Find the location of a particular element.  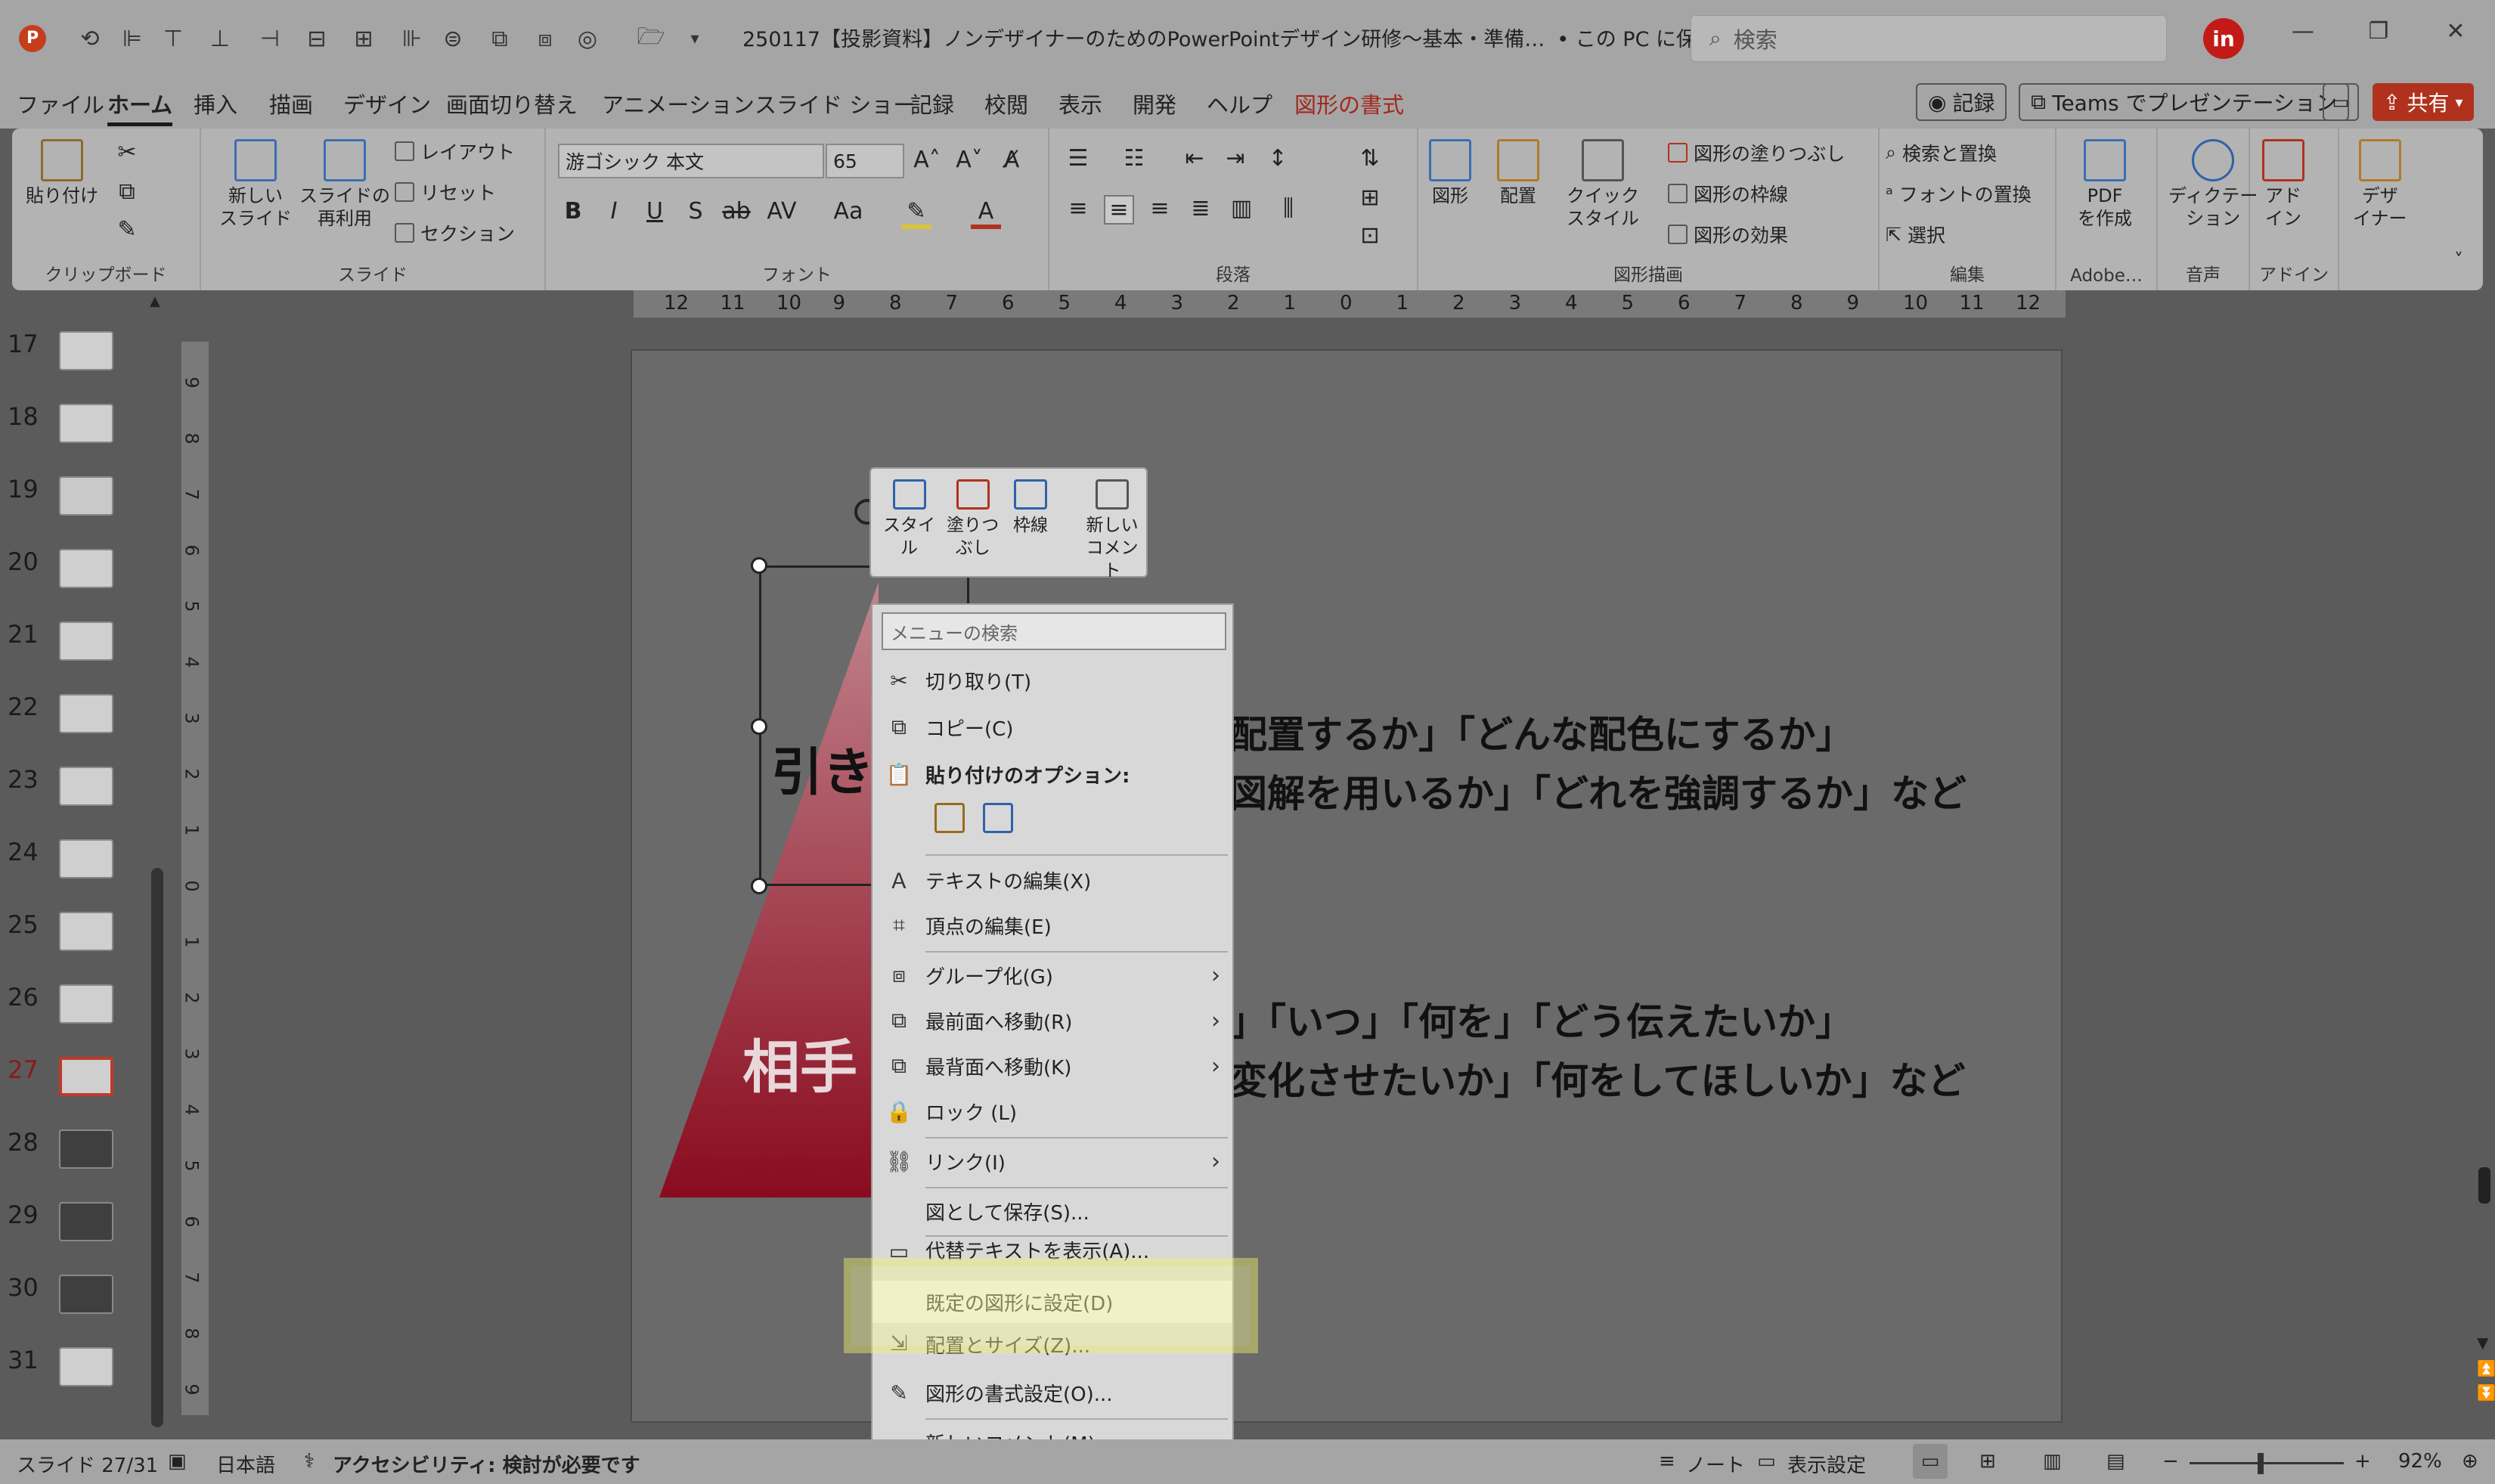

zoom-in-icon: + is located at coordinates (2362, 1461).